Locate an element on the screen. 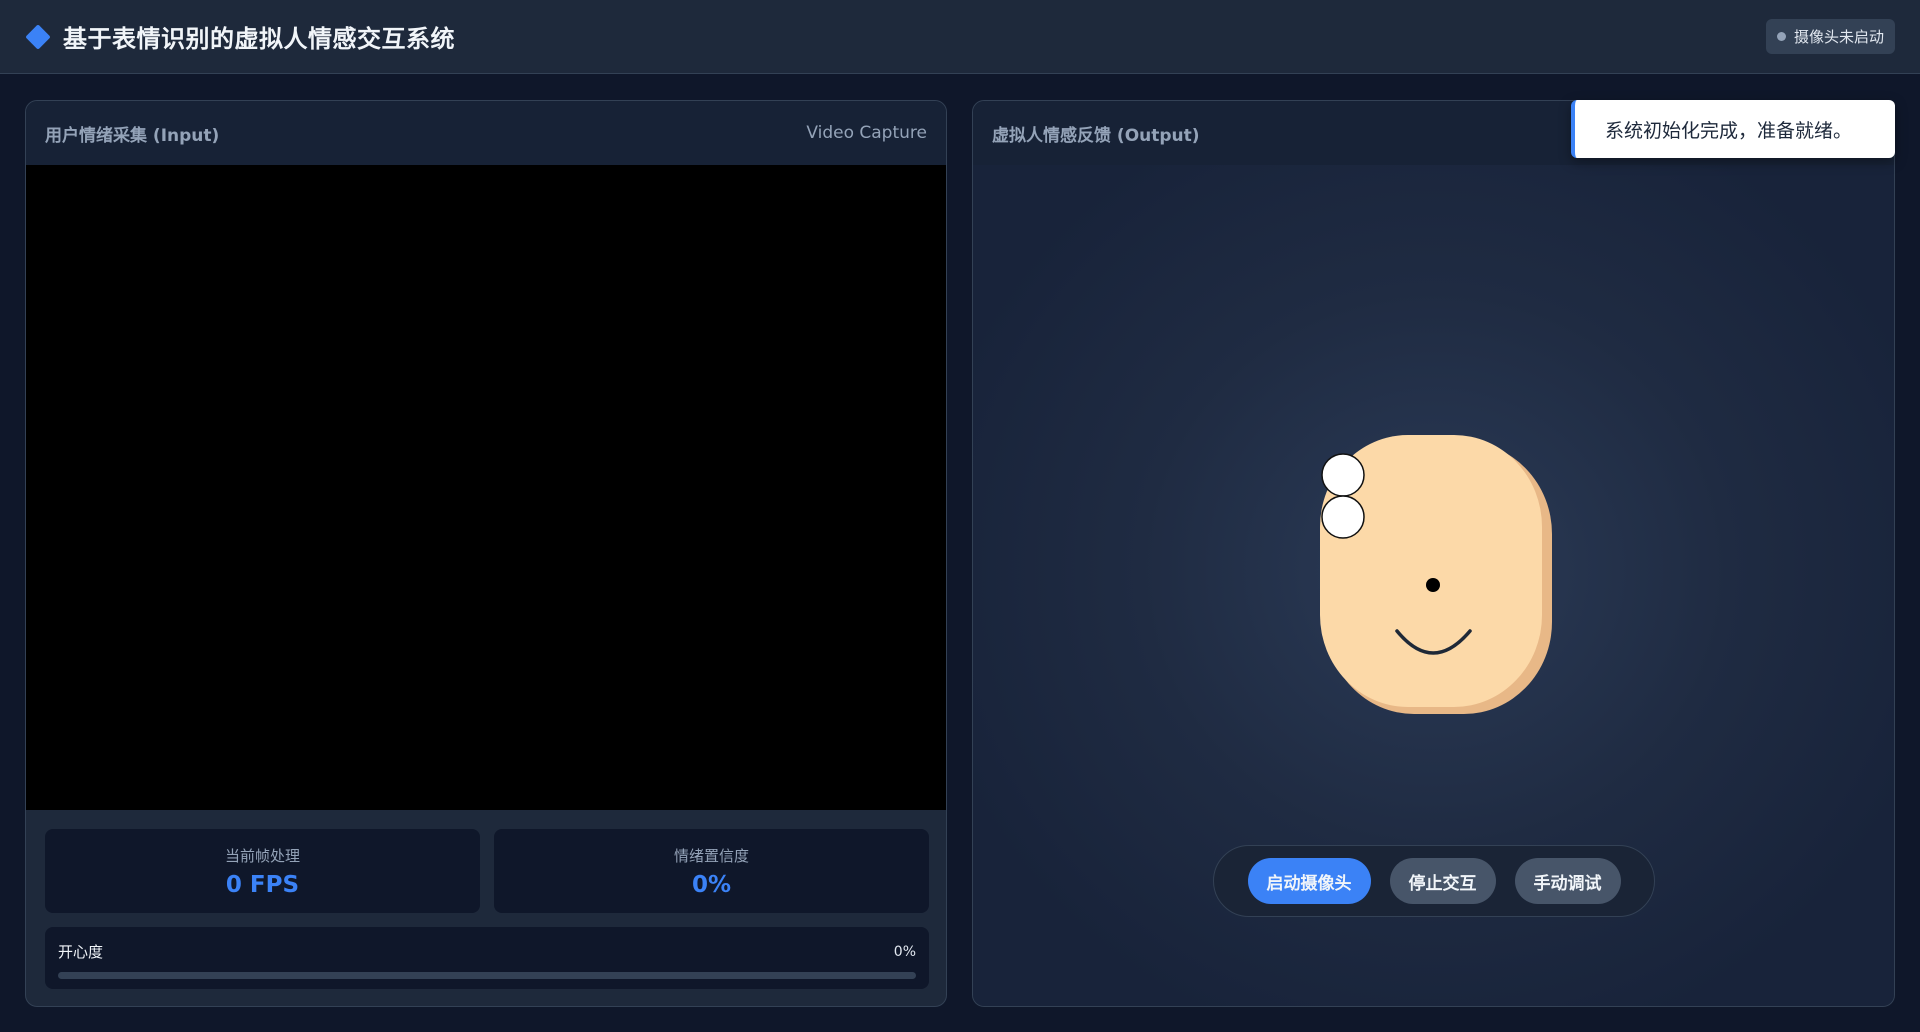 Image resolution: width=1920 pixels, height=1032 pixels. eye-right-icon is located at coordinates (1343, 517).